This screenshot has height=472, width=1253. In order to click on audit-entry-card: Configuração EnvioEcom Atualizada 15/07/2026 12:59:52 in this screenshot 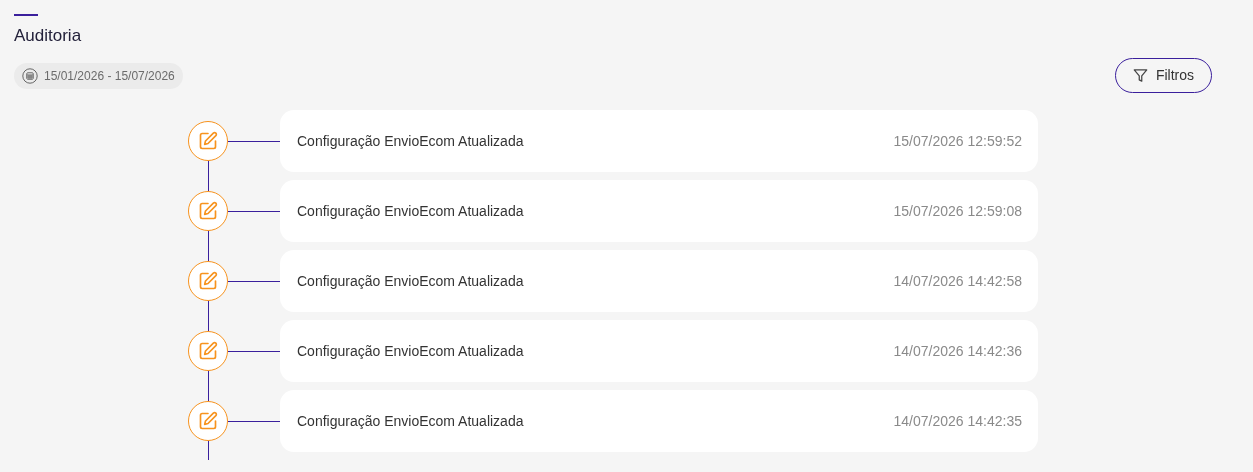, I will do `click(659, 141)`.